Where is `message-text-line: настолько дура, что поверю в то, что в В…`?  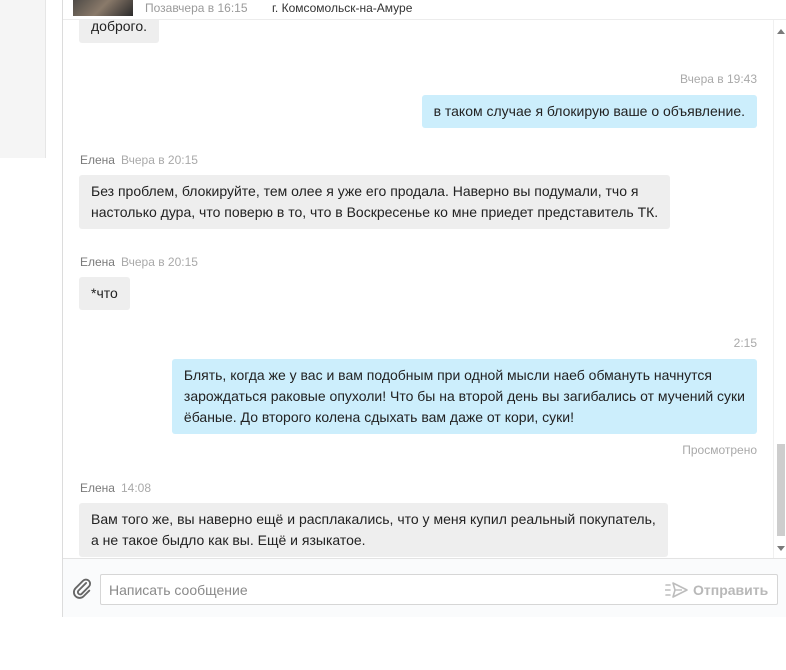
message-text-line: настолько дура, что поверю в то, что в В… is located at coordinates (375, 212).